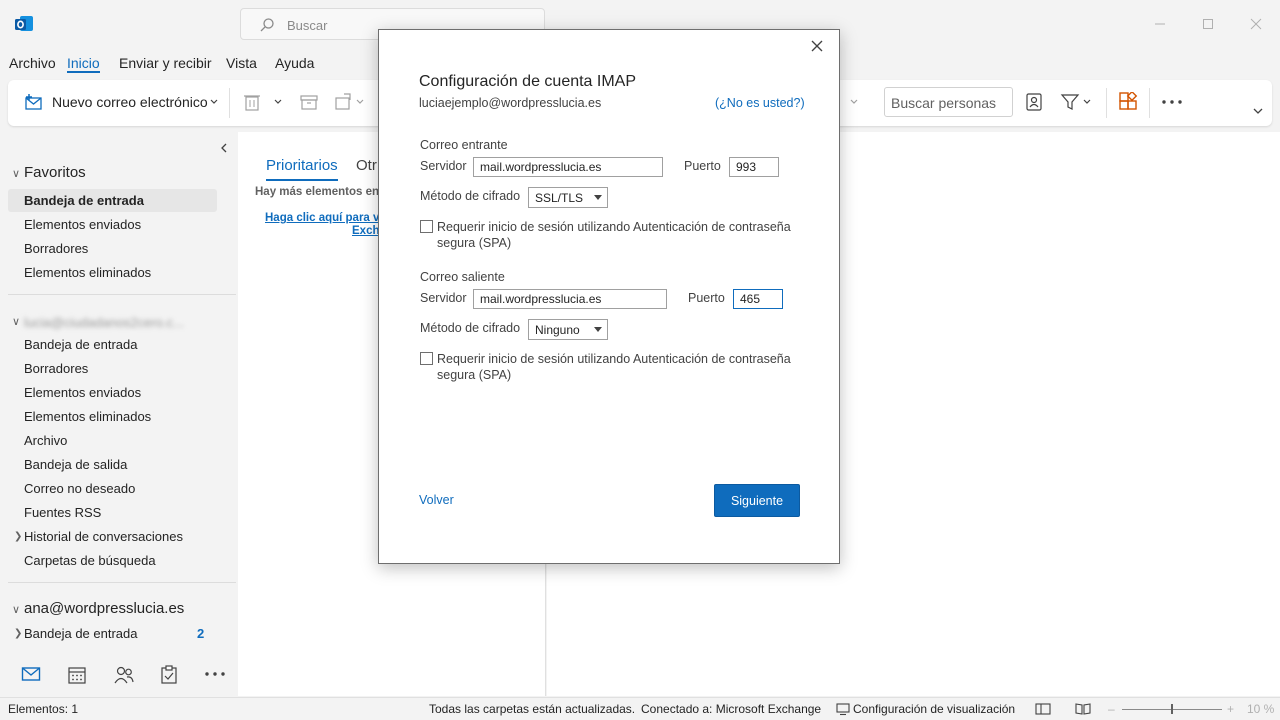 The height and width of the screenshot is (720, 1280). I want to click on move-icon, so click(344, 102).